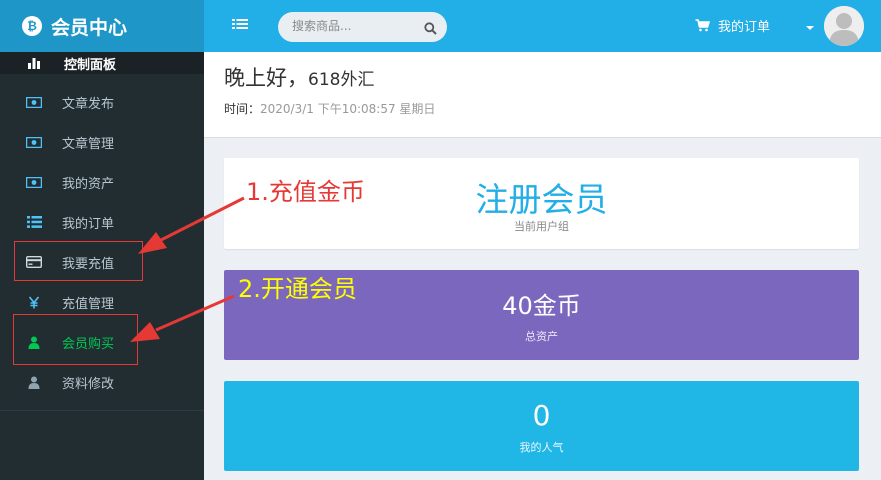  What do you see at coordinates (297, 289) in the screenshot?
I see `annotation-step2: 2.开通会员` at bounding box center [297, 289].